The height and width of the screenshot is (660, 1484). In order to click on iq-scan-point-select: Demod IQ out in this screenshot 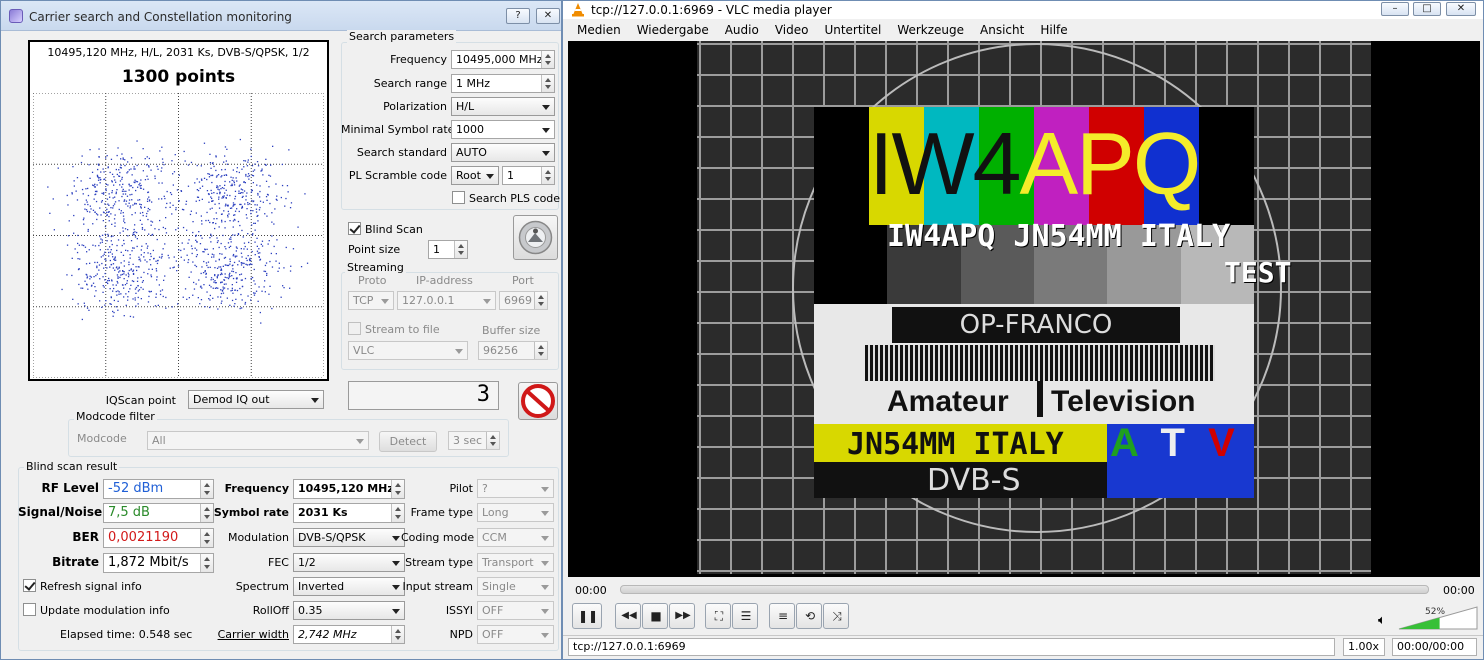, I will do `click(256, 399)`.